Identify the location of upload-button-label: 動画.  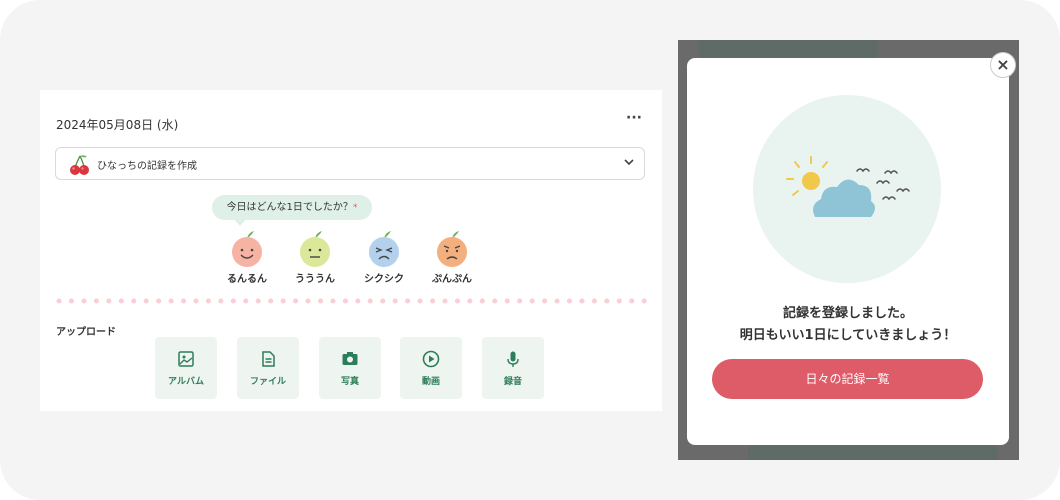
(430, 382).